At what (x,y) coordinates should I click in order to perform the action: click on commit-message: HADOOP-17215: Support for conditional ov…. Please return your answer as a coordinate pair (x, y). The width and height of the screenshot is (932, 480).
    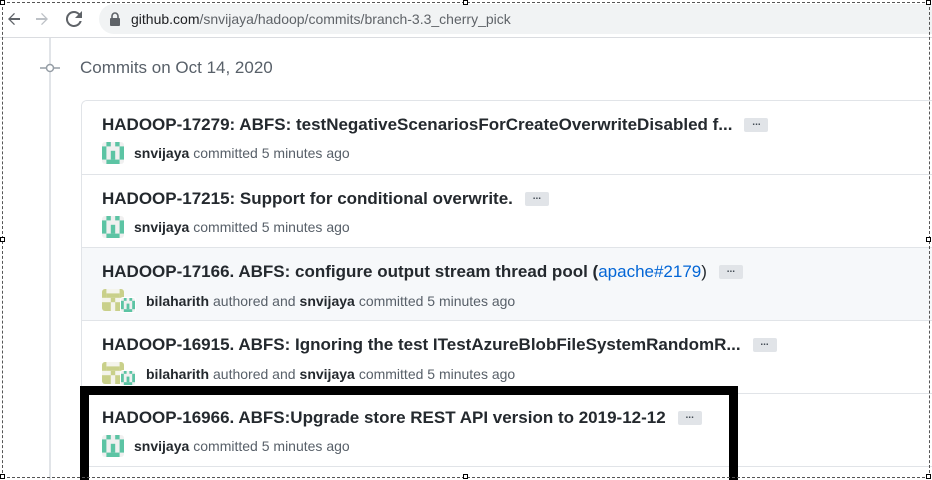
    Looking at the image, I should click on (325, 199).